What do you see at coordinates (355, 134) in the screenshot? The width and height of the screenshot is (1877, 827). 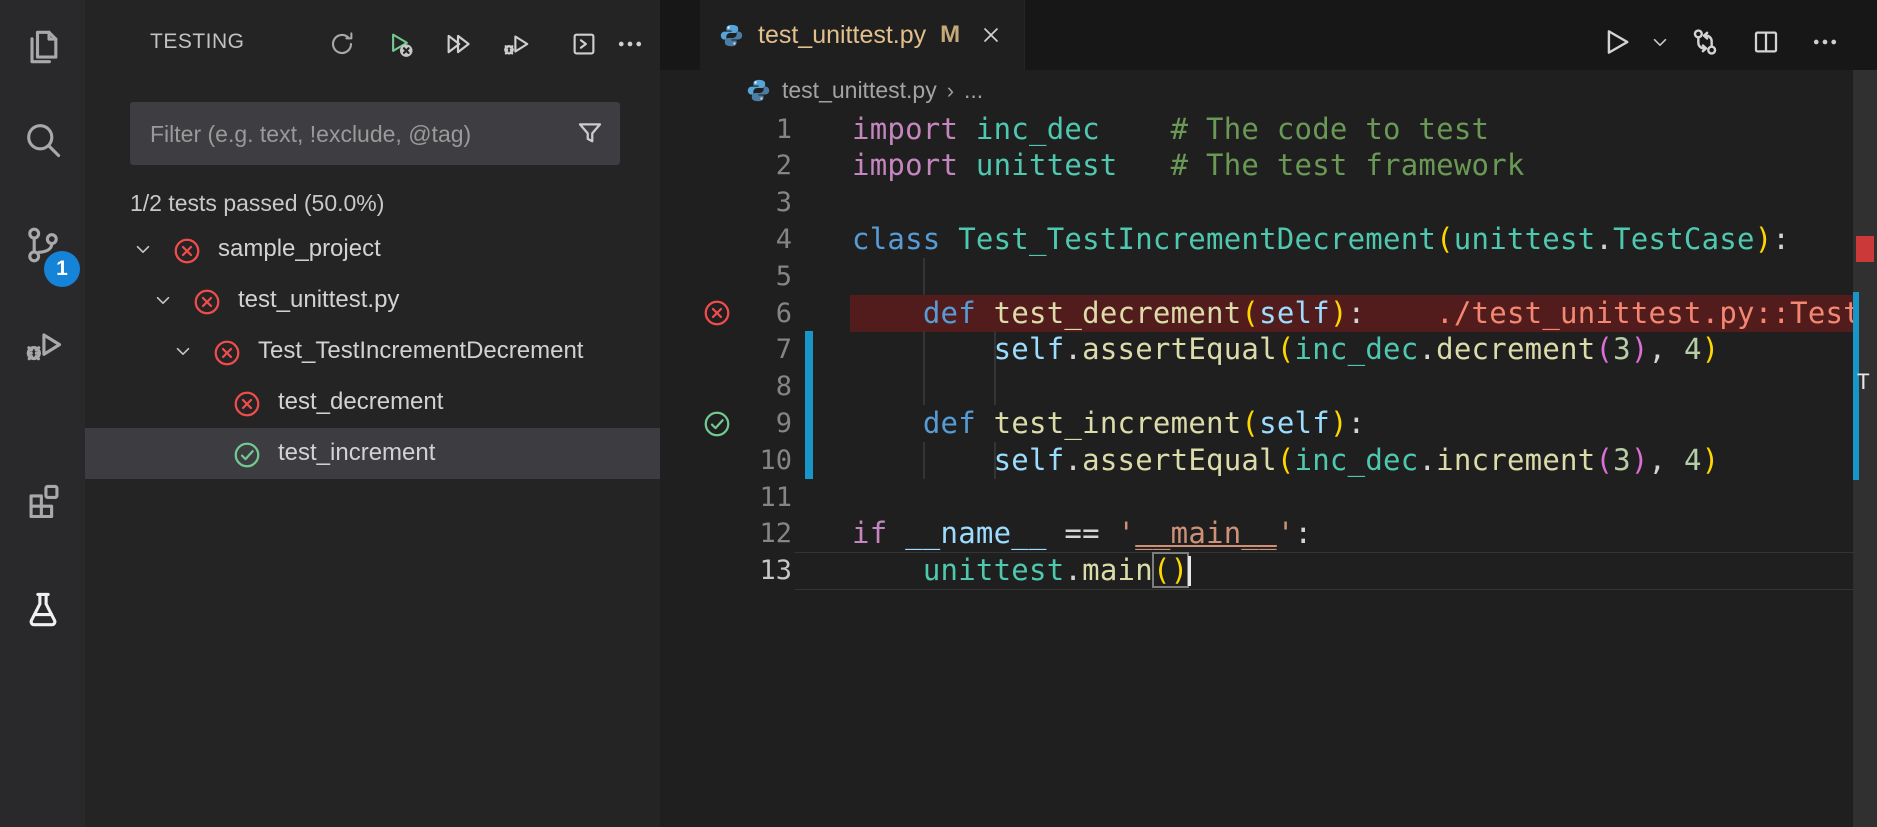 I see `test-filter-input` at bounding box center [355, 134].